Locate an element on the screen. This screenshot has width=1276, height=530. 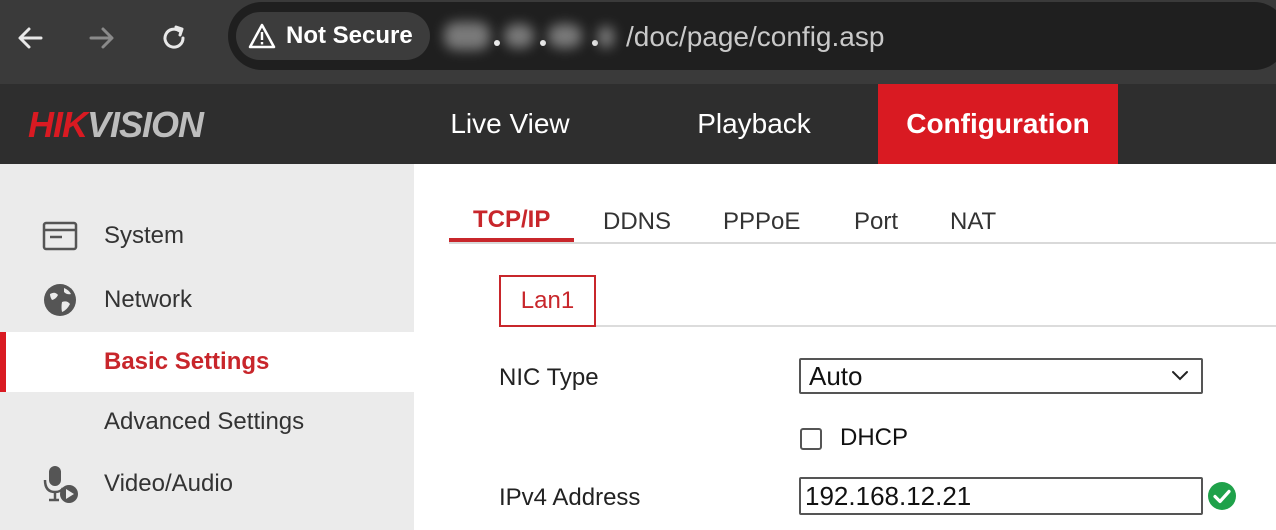
tab-tcp-ip: TCP/IP is located at coordinates (511, 220).